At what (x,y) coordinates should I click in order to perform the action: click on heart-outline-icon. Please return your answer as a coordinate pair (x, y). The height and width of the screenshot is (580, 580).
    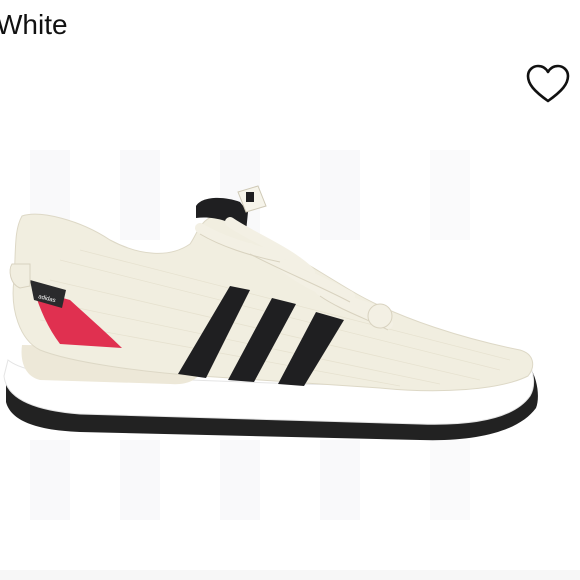
    Looking at the image, I should click on (548, 83).